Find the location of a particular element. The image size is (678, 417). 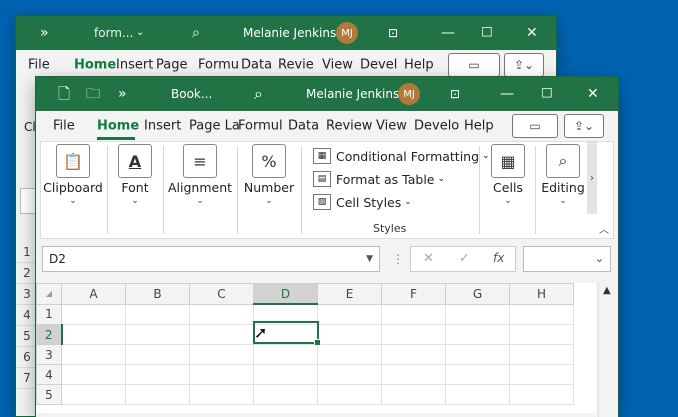

front-avatar: MJ is located at coordinates (409, 94).